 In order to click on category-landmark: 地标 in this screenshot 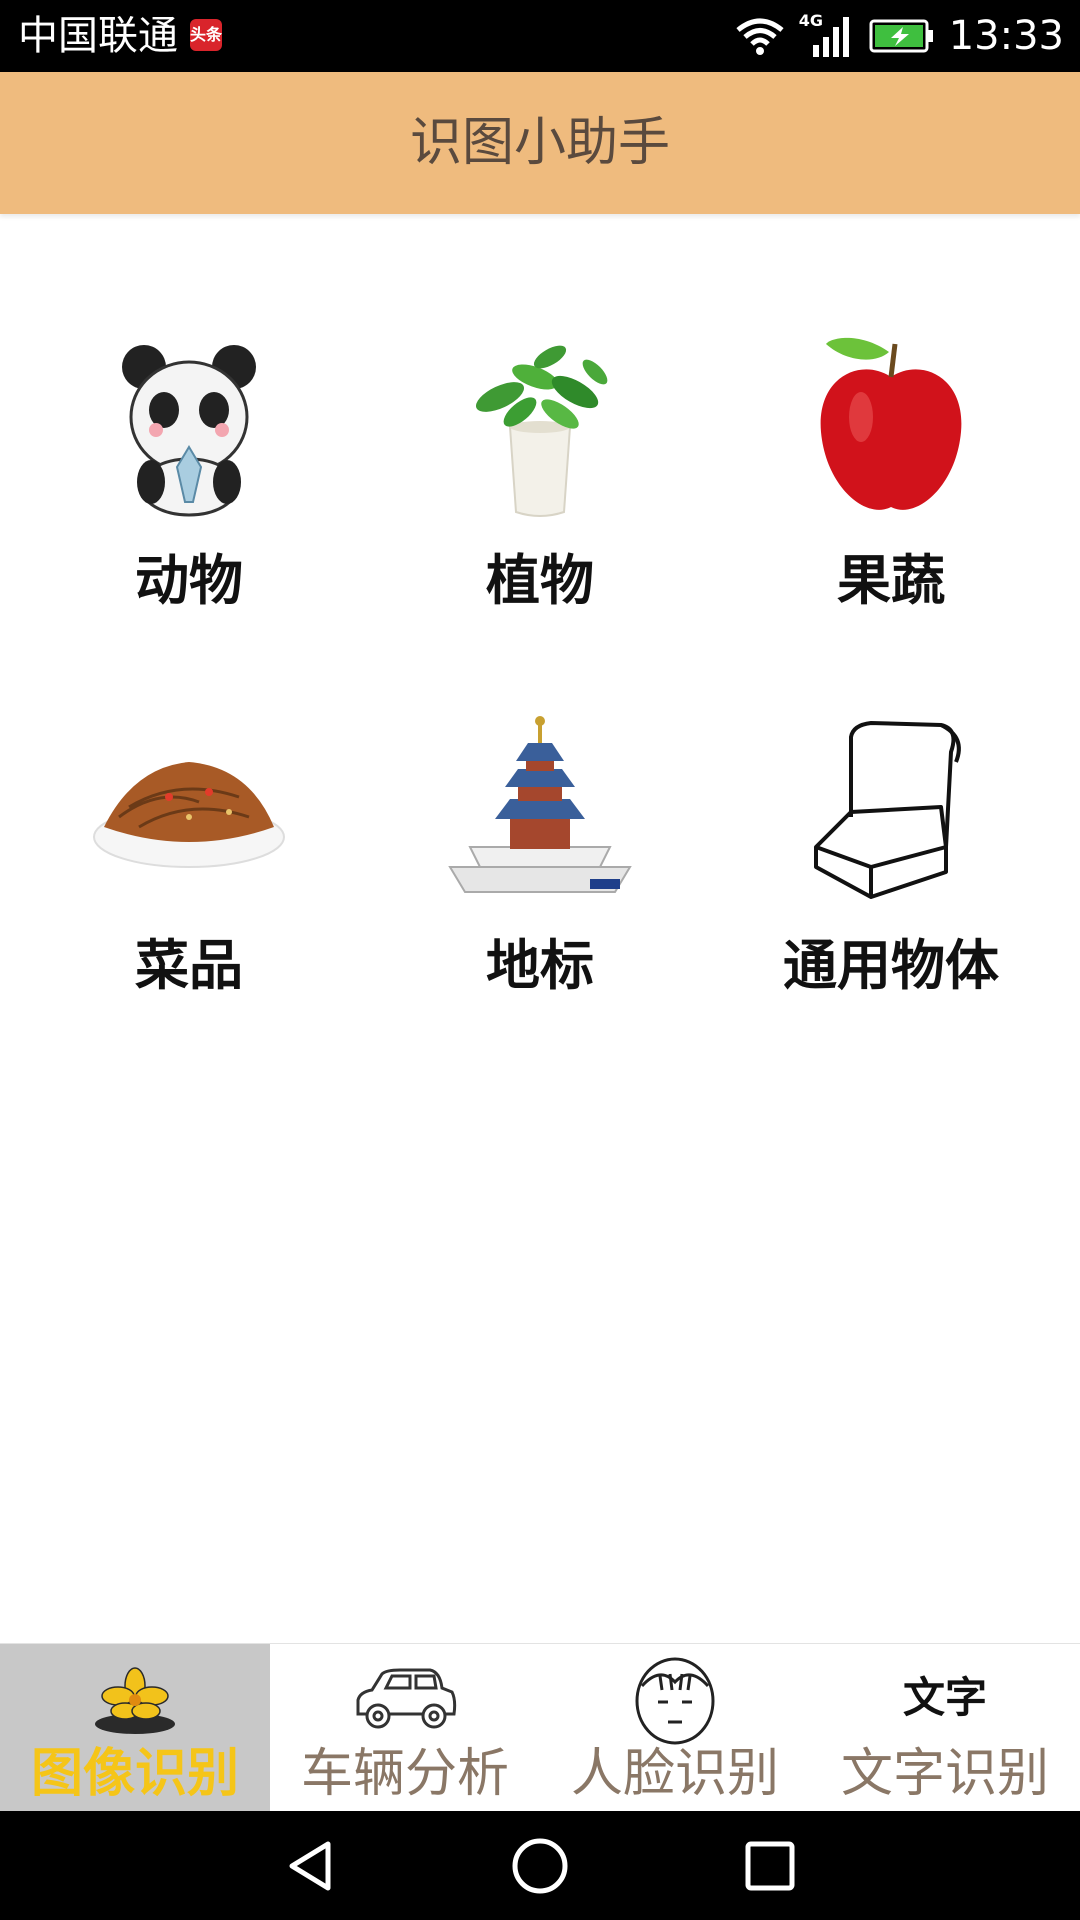, I will do `click(540, 853)`.